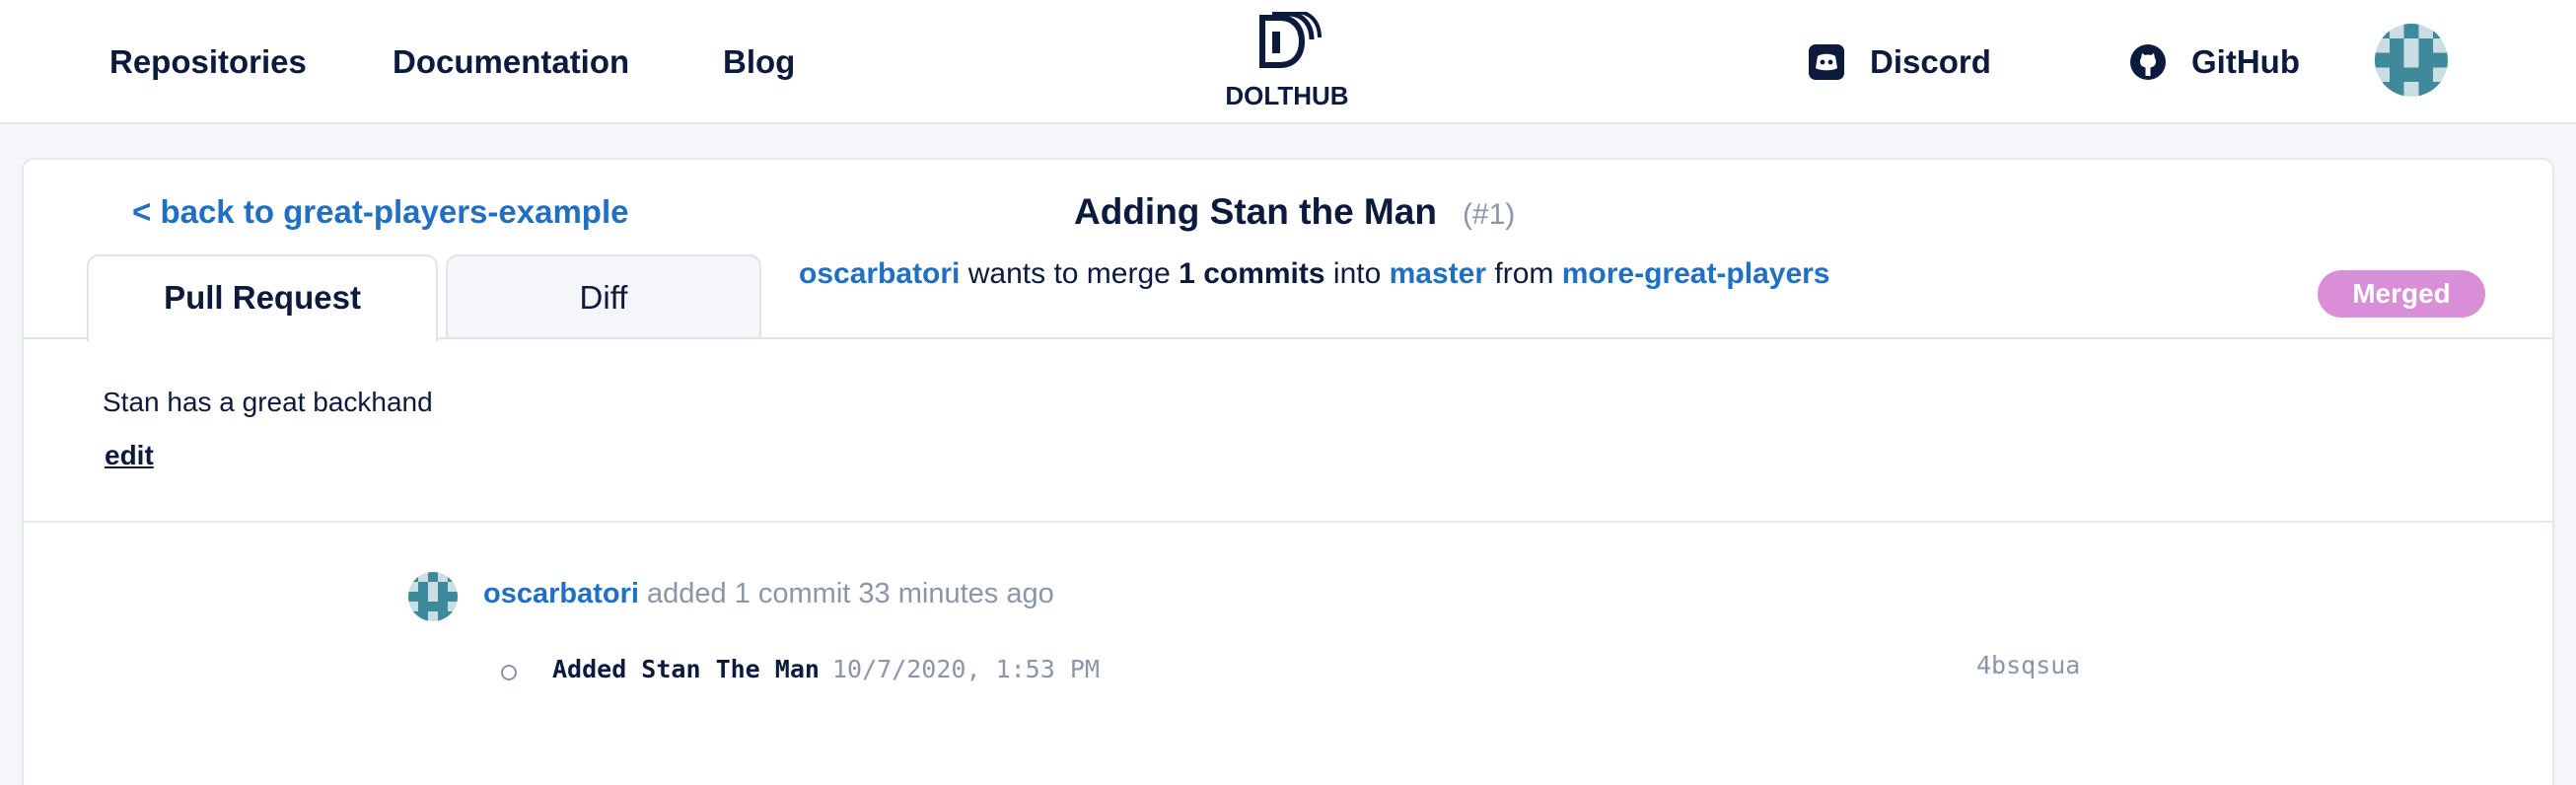 Image resolution: width=2576 pixels, height=785 pixels. I want to click on user-avatar, so click(2411, 60).